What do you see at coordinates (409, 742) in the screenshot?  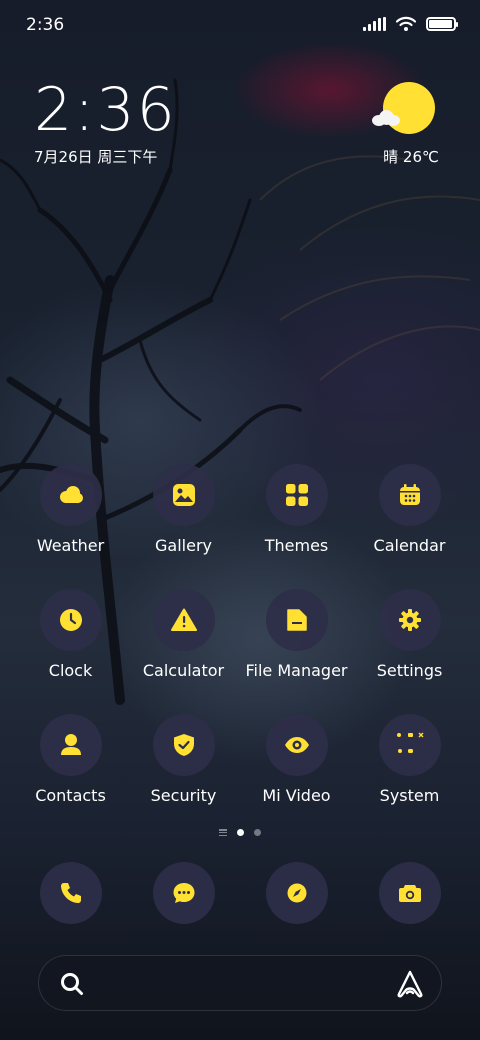 I see `system-folder-icon` at bounding box center [409, 742].